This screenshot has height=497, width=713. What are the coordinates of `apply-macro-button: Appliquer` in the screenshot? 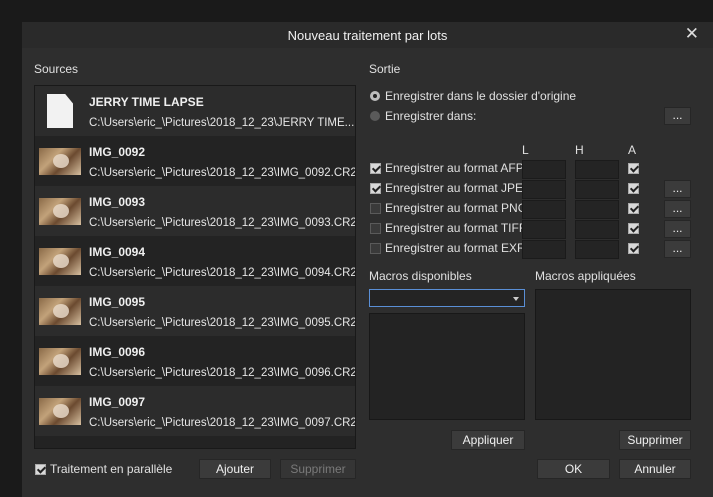 It's located at (488, 440).